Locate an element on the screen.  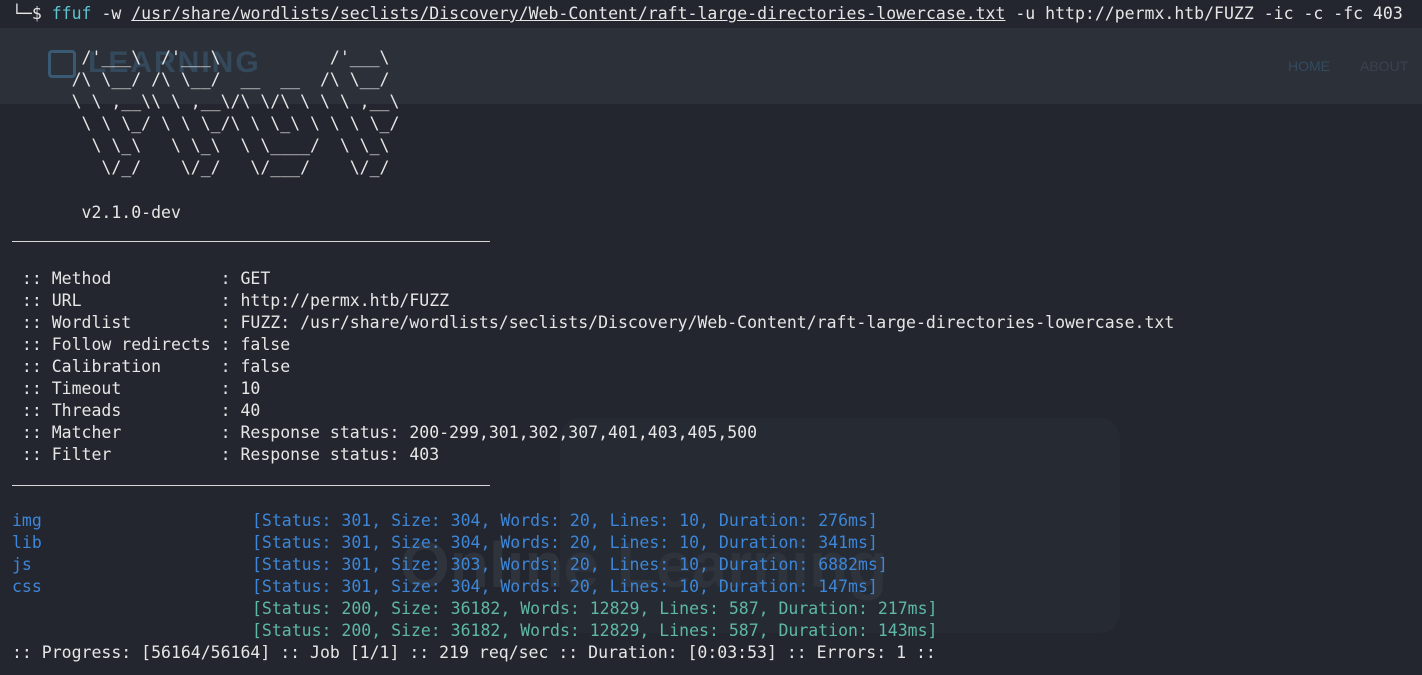
config-filter: :: Filter : Response status: 403 is located at coordinates (226, 454).